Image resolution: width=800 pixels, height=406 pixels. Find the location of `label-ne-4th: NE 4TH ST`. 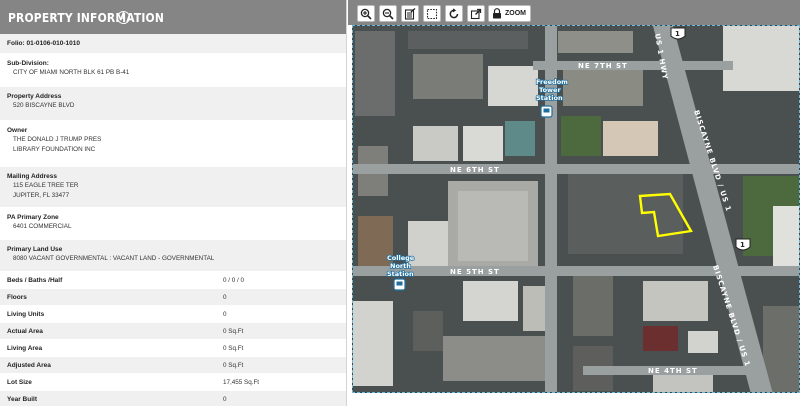

label-ne-4th: NE 4TH ST is located at coordinates (673, 371).